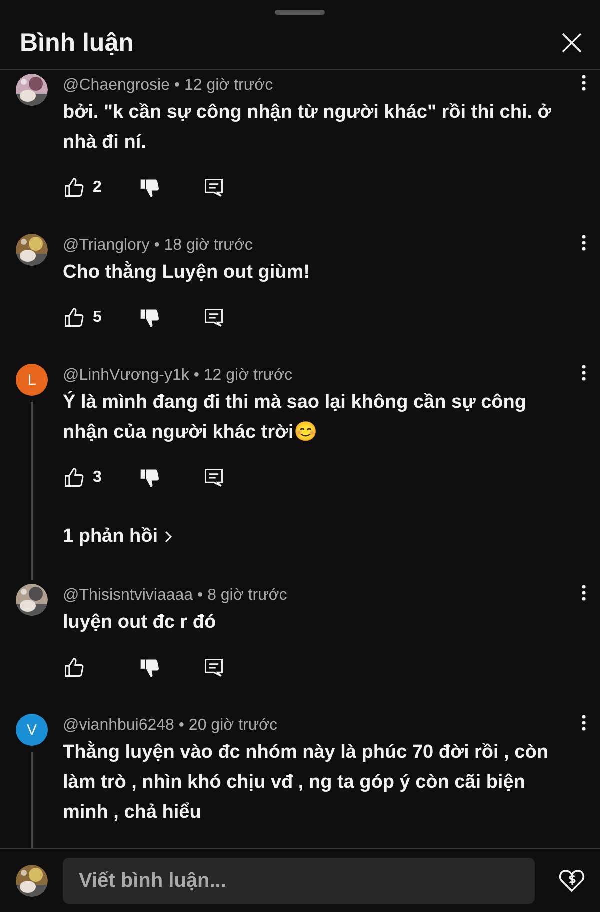 The width and height of the screenshot is (600, 912). What do you see at coordinates (140, 623) in the screenshot?
I see `comment-text: luyện out đc r đó` at bounding box center [140, 623].